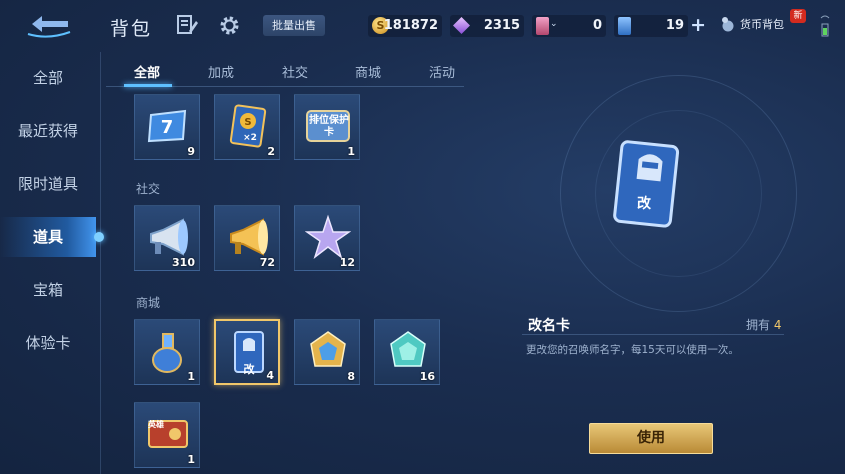  What do you see at coordinates (728, 24) in the screenshot?
I see `coin-bag-icon` at bounding box center [728, 24].